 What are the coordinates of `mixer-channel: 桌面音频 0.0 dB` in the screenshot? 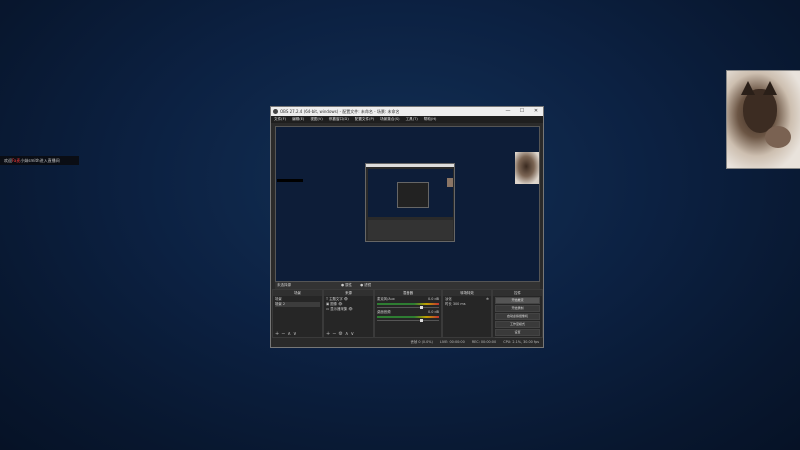 It's located at (408, 316).